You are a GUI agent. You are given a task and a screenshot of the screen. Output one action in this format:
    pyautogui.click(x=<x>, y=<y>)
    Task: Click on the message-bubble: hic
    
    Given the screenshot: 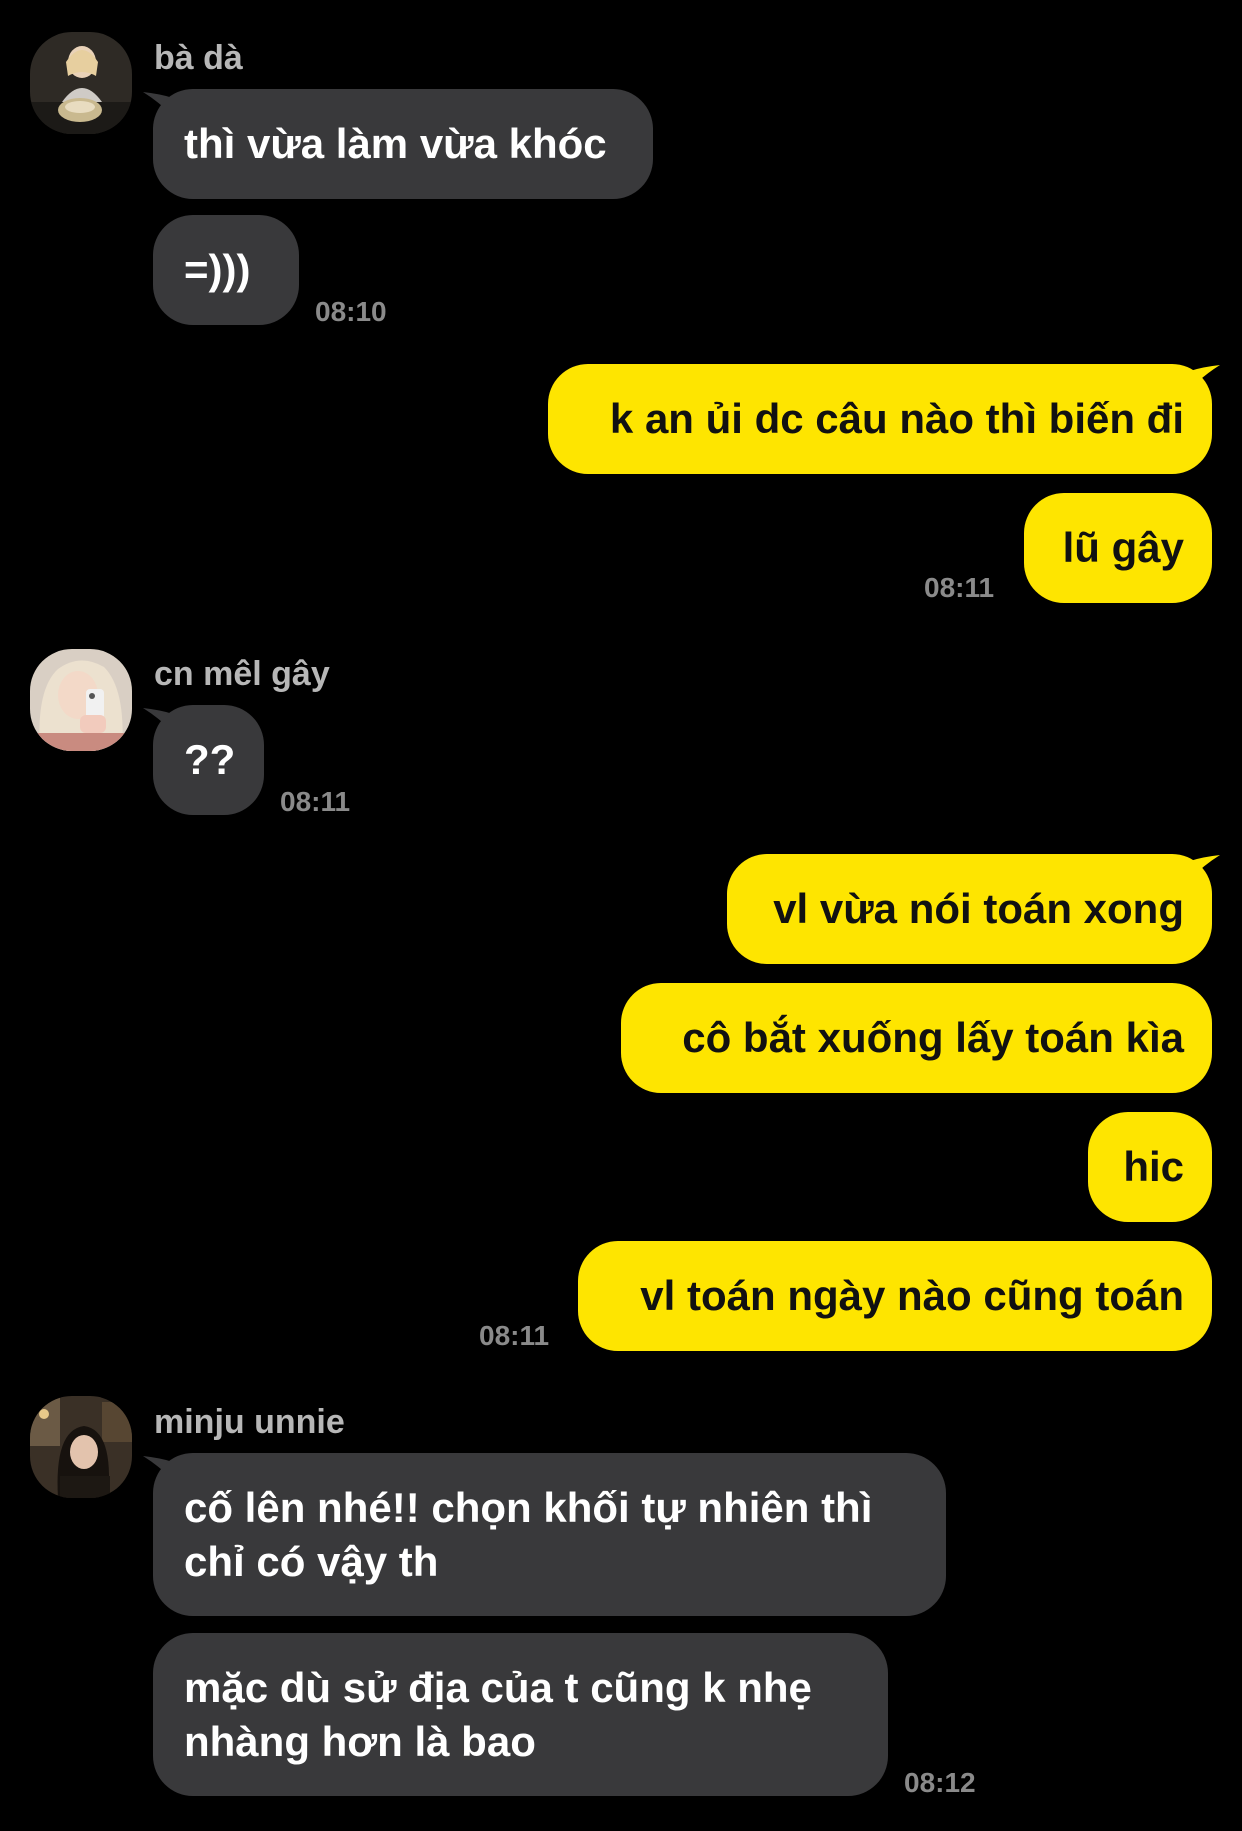 What is the action you would take?
    pyautogui.click(x=1150, y=1167)
    